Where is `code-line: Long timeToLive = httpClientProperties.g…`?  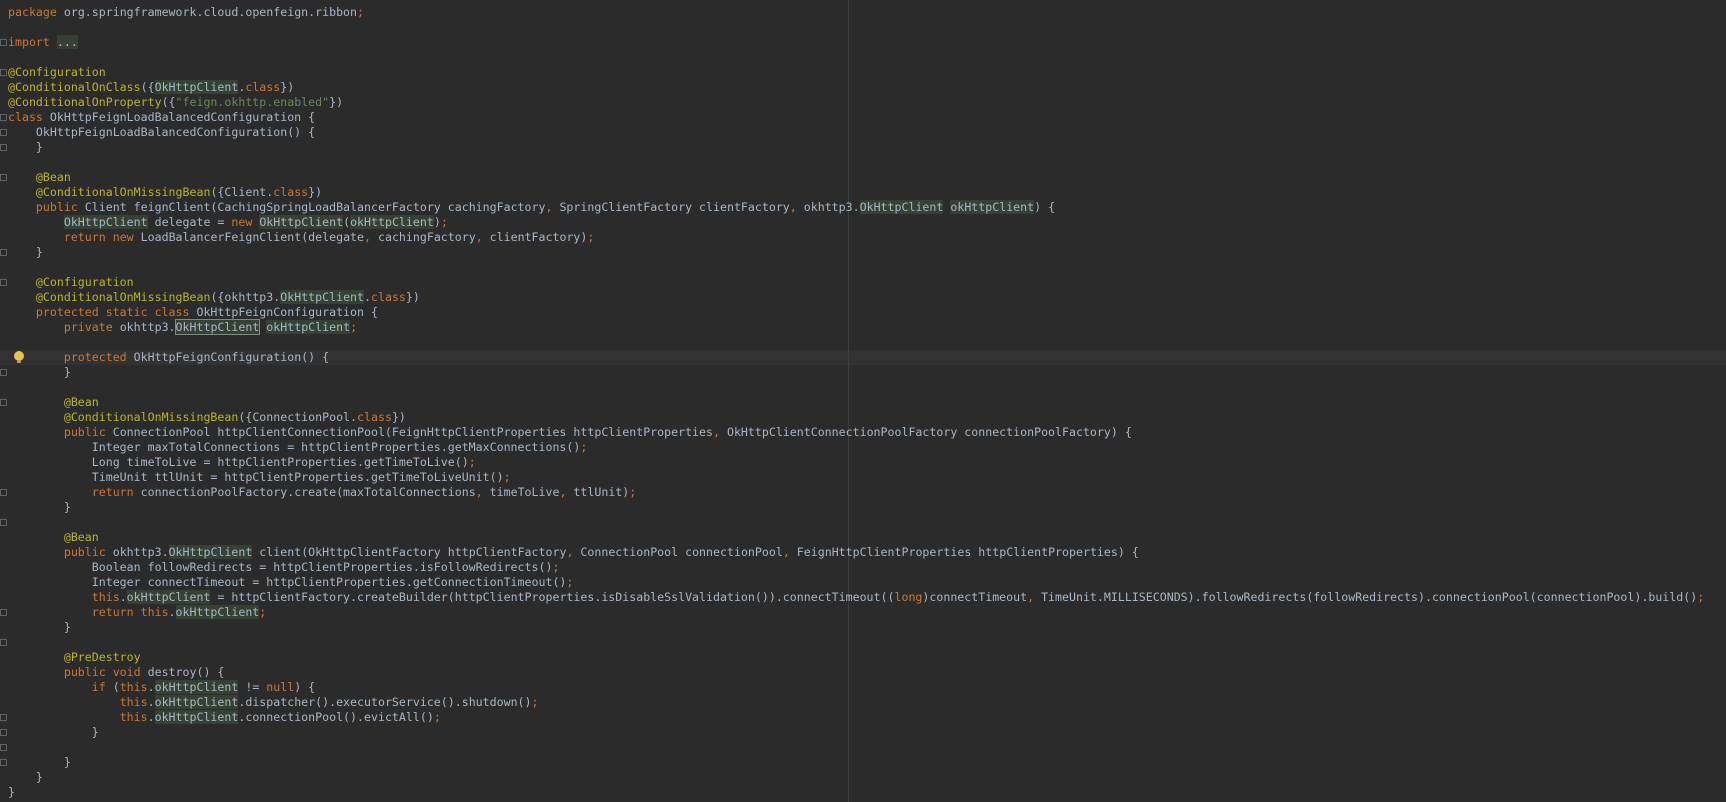 code-line: Long timeToLive = httpClientProperties.g… is located at coordinates (856, 462).